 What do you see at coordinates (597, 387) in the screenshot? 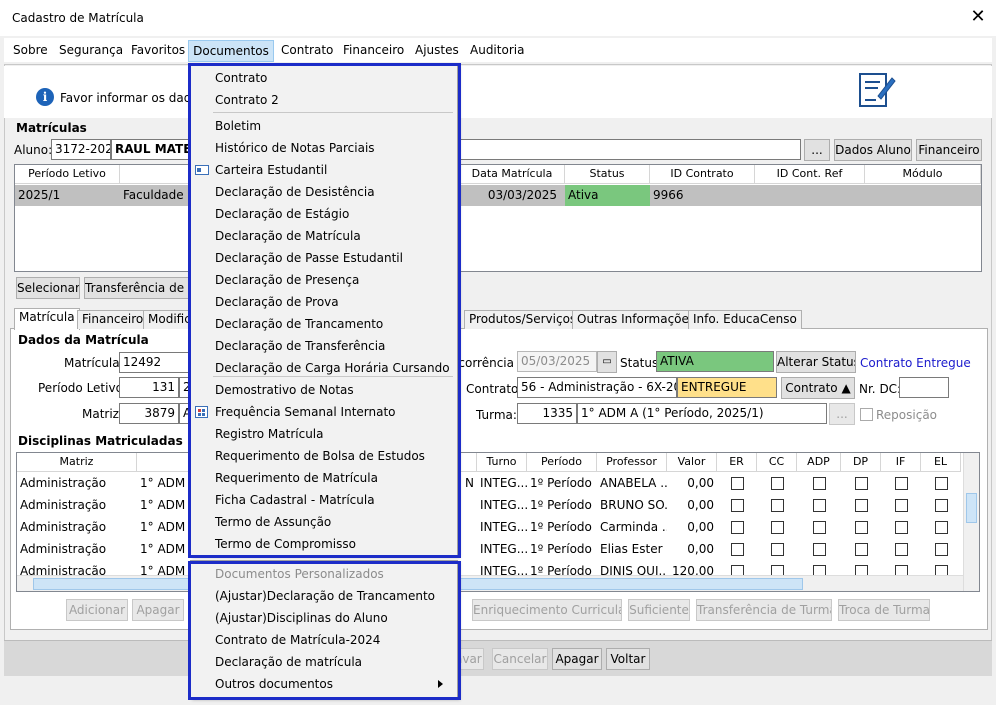
I see `contrato-field: 56 - Administração - 6X-2025` at bounding box center [597, 387].